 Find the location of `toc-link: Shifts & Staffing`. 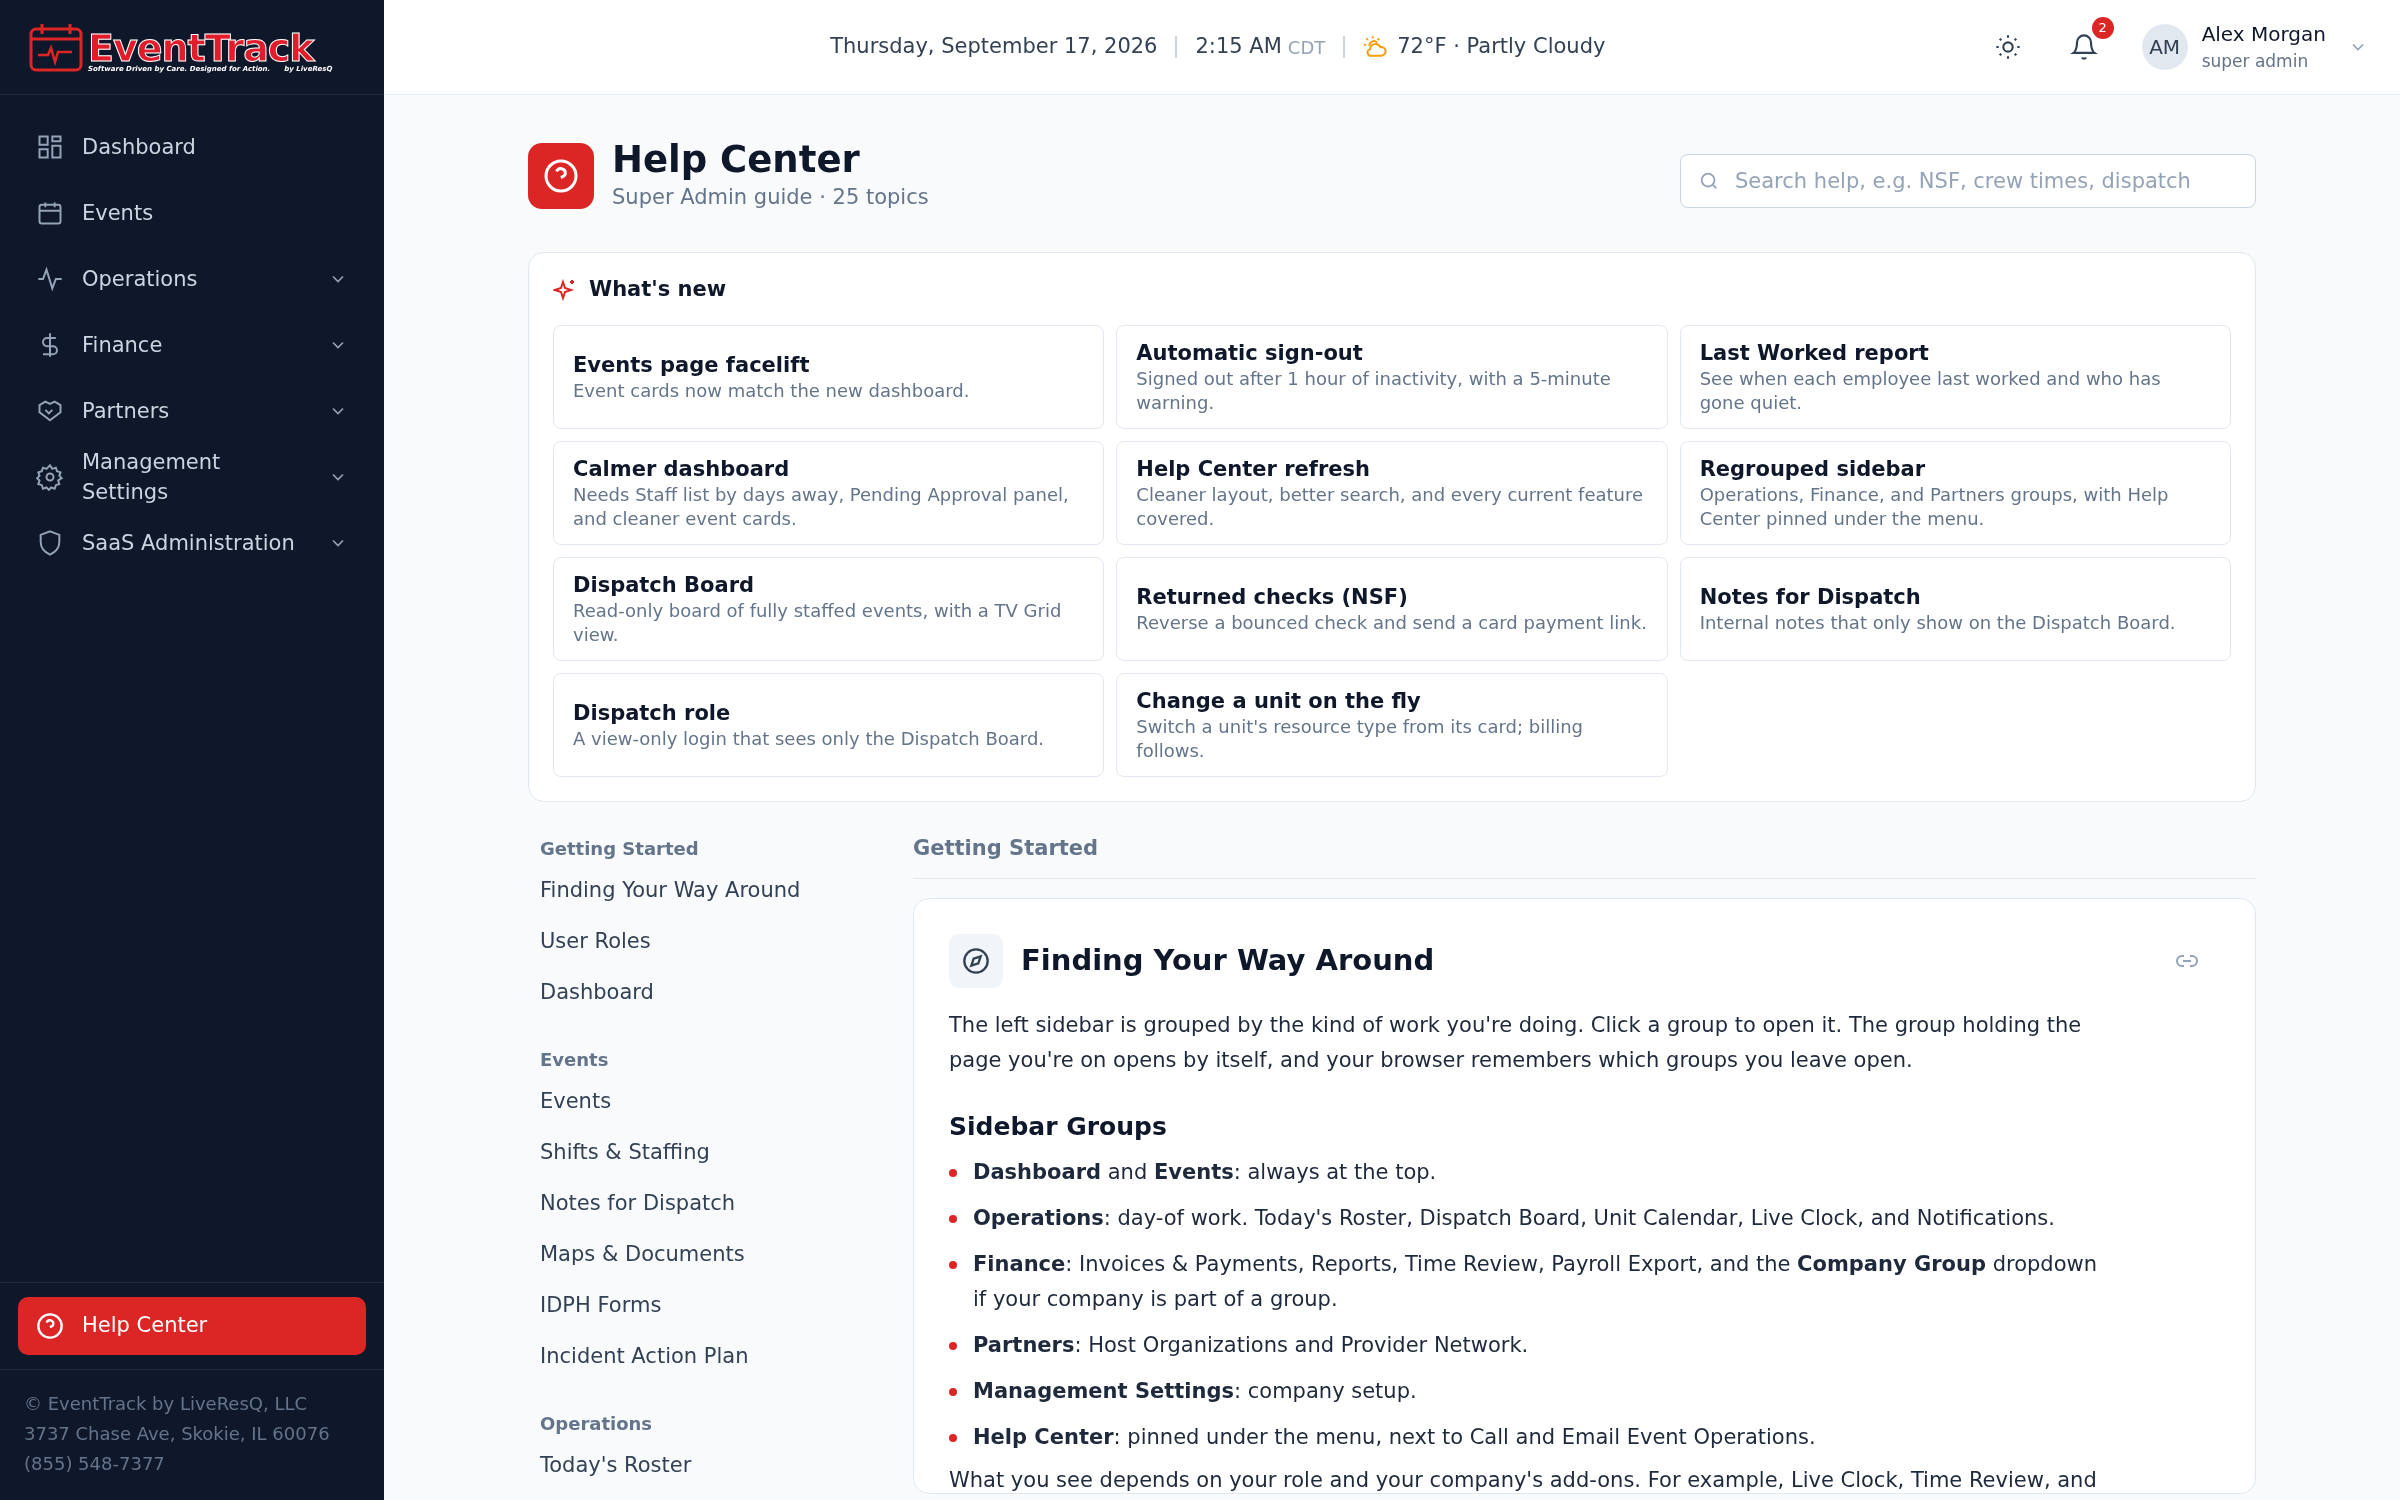

toc-link: Shifts & Staffing is located at coordinates (625, 1153).